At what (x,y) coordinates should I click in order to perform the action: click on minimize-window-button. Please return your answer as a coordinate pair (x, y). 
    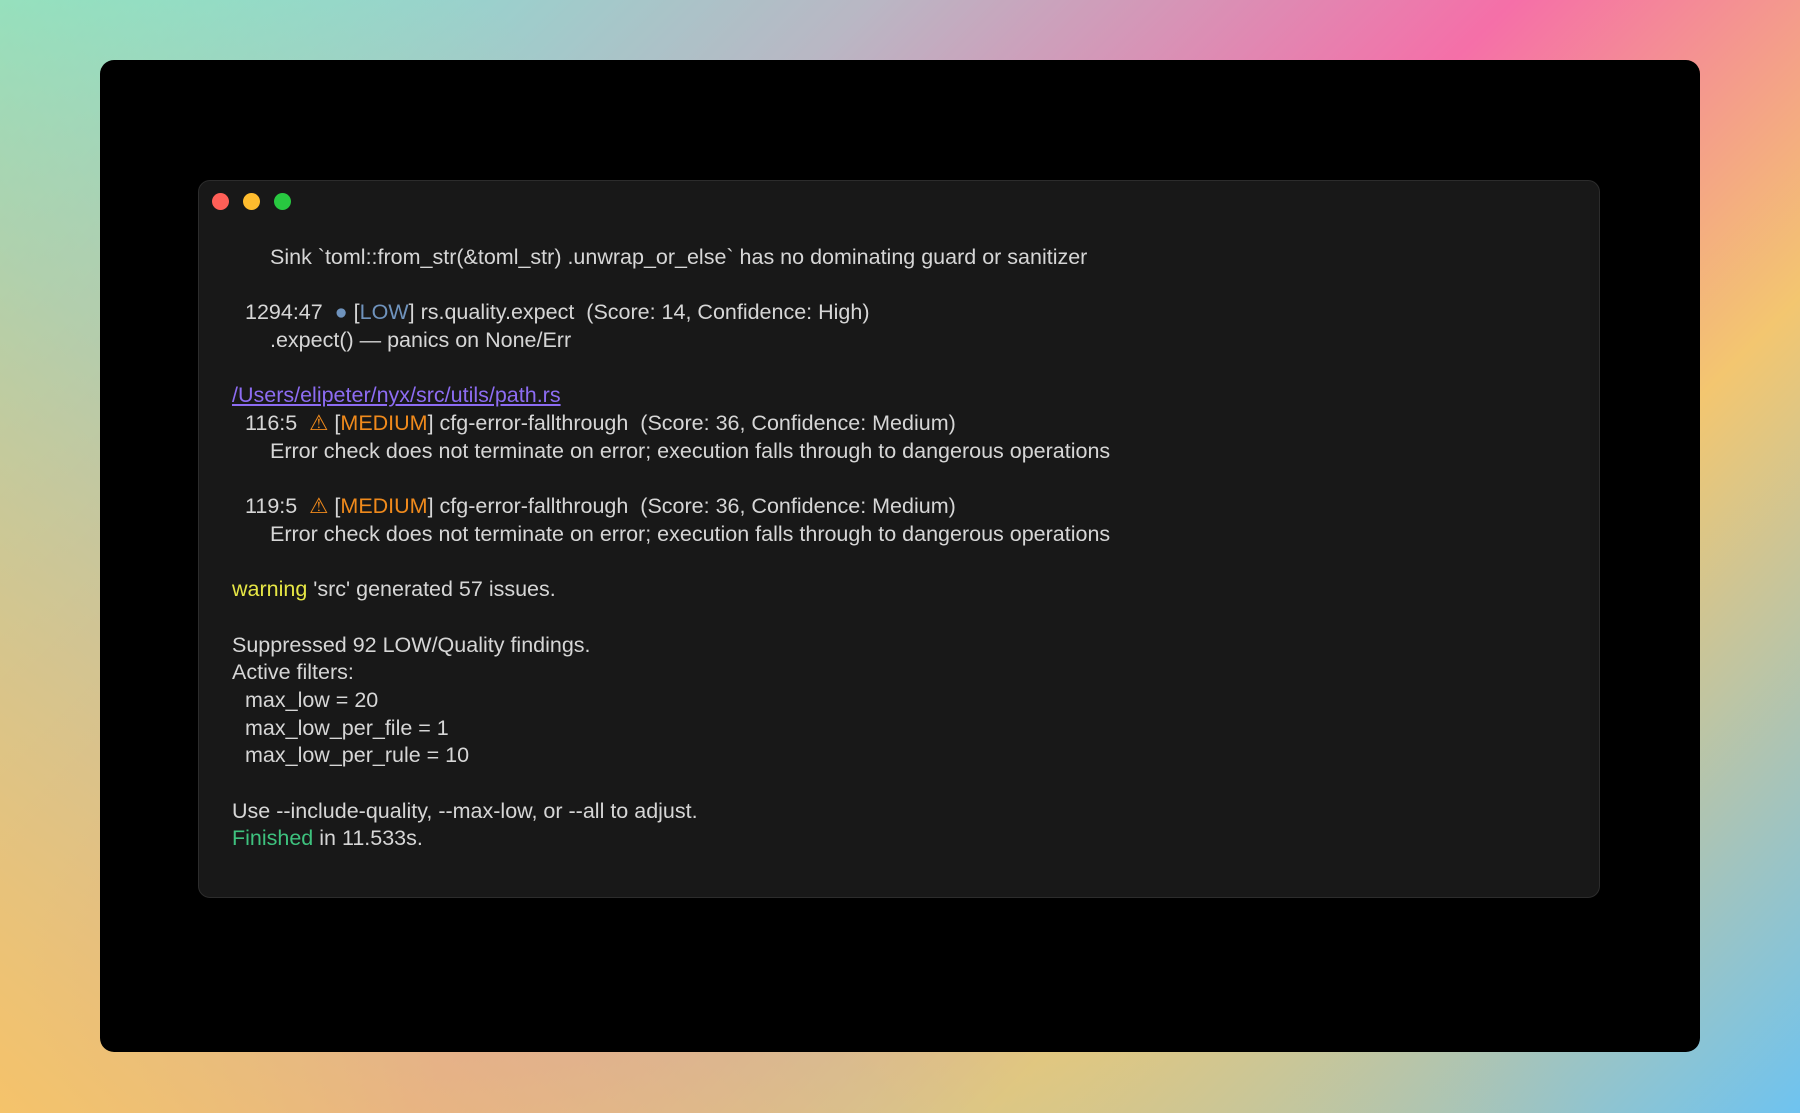
    Looking at the image, I should click on (251, 201).